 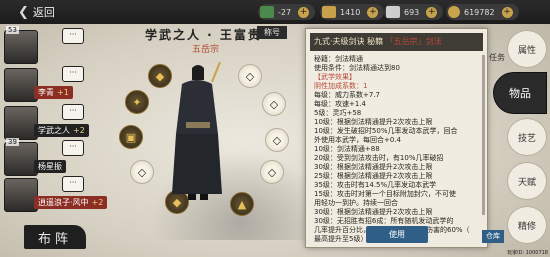 I want to click on member-name: 李青 +1, so click(x=53, y=92).